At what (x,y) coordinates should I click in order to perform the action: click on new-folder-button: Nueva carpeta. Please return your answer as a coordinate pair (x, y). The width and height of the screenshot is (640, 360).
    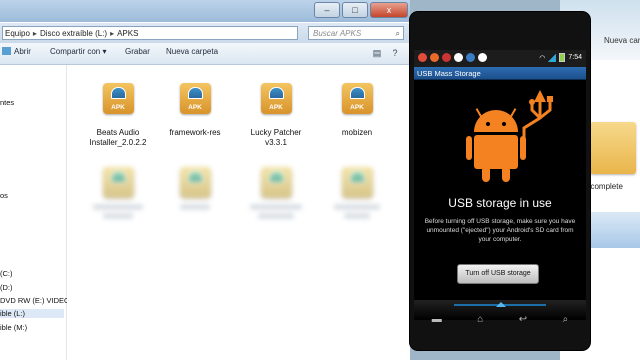
    Looking at the image, I should click on (192, 51).